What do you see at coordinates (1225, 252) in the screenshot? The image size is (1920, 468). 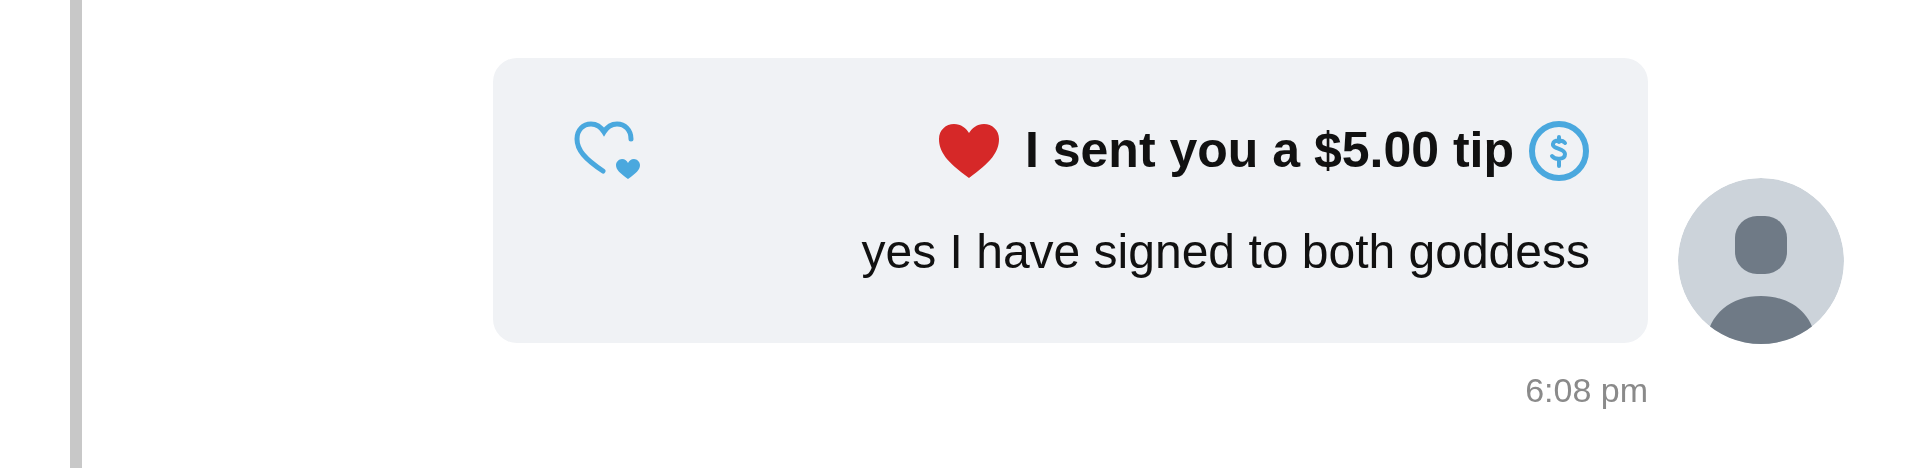 I see `message-text: yes I have signed to both goddess` at bounding box center [1225, 252].